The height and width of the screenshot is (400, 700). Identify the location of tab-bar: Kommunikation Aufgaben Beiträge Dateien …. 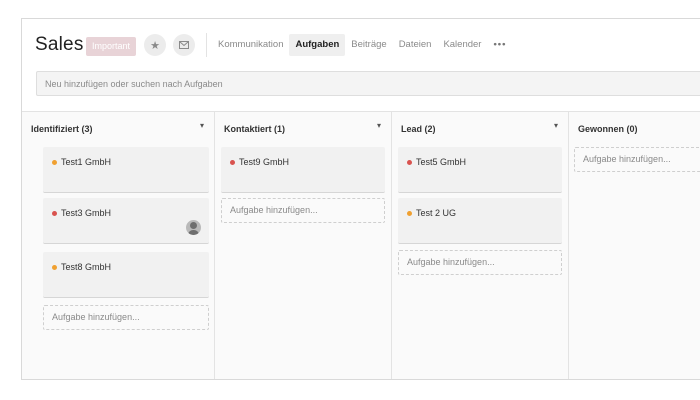
(362, 45).